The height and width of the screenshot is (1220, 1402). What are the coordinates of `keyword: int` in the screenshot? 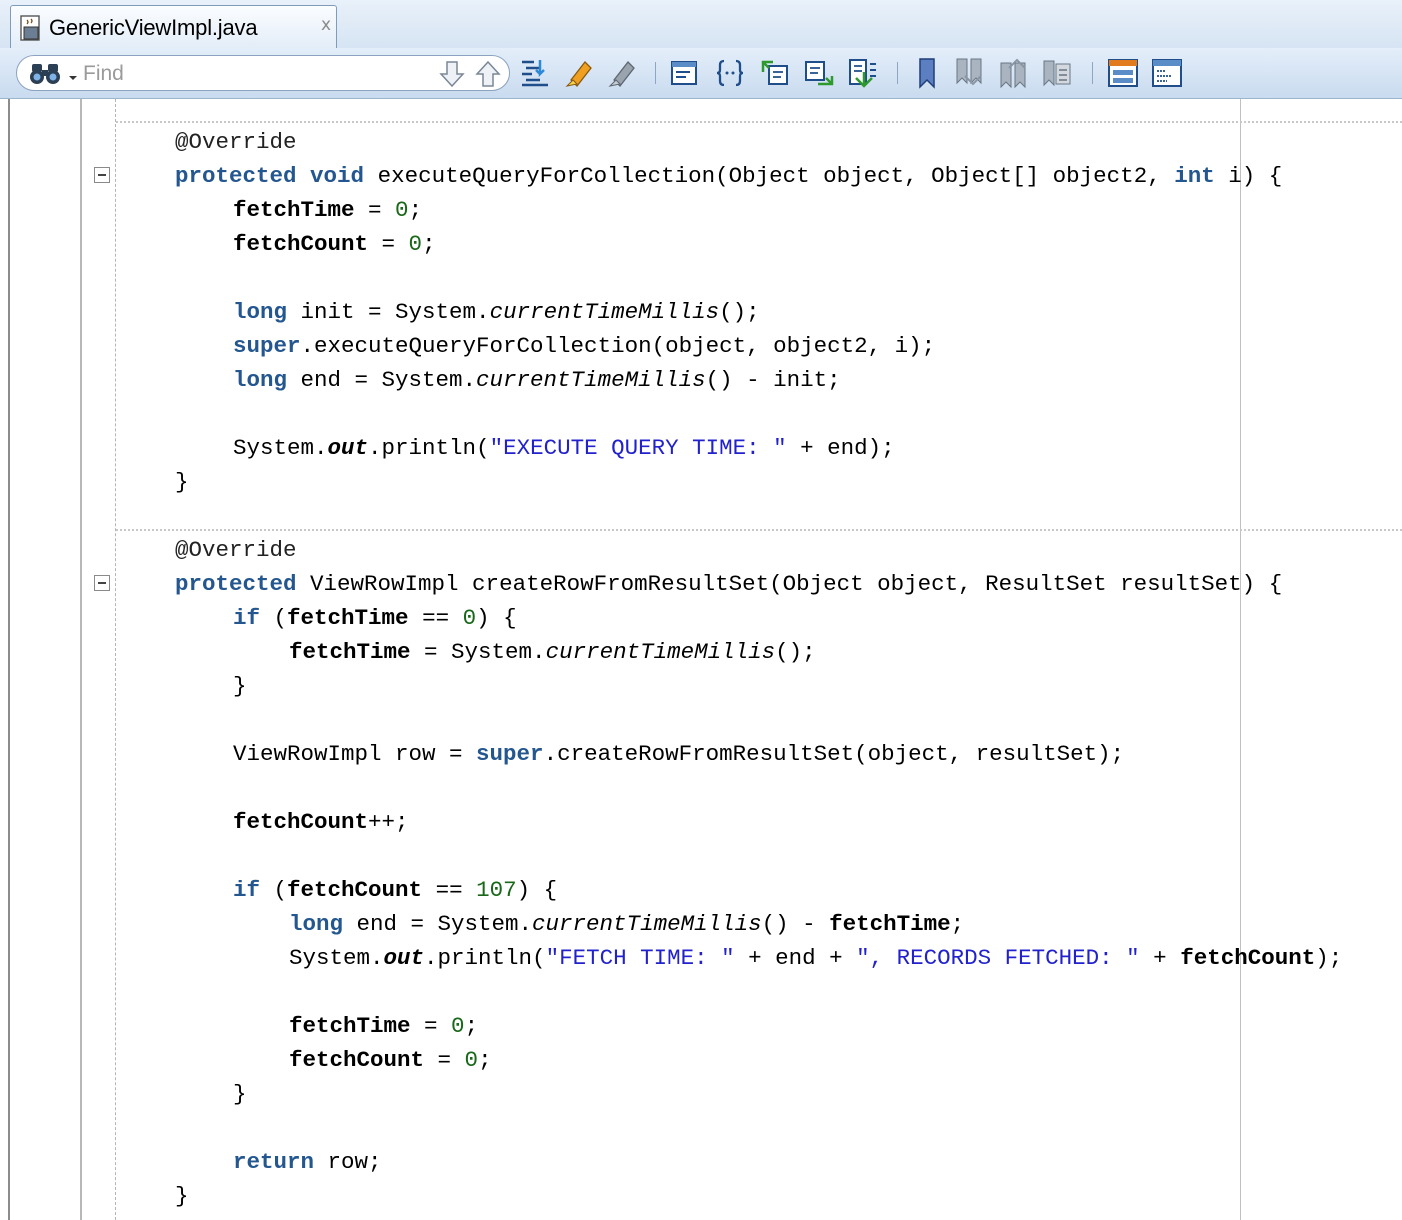 It's located at (1194, 176).